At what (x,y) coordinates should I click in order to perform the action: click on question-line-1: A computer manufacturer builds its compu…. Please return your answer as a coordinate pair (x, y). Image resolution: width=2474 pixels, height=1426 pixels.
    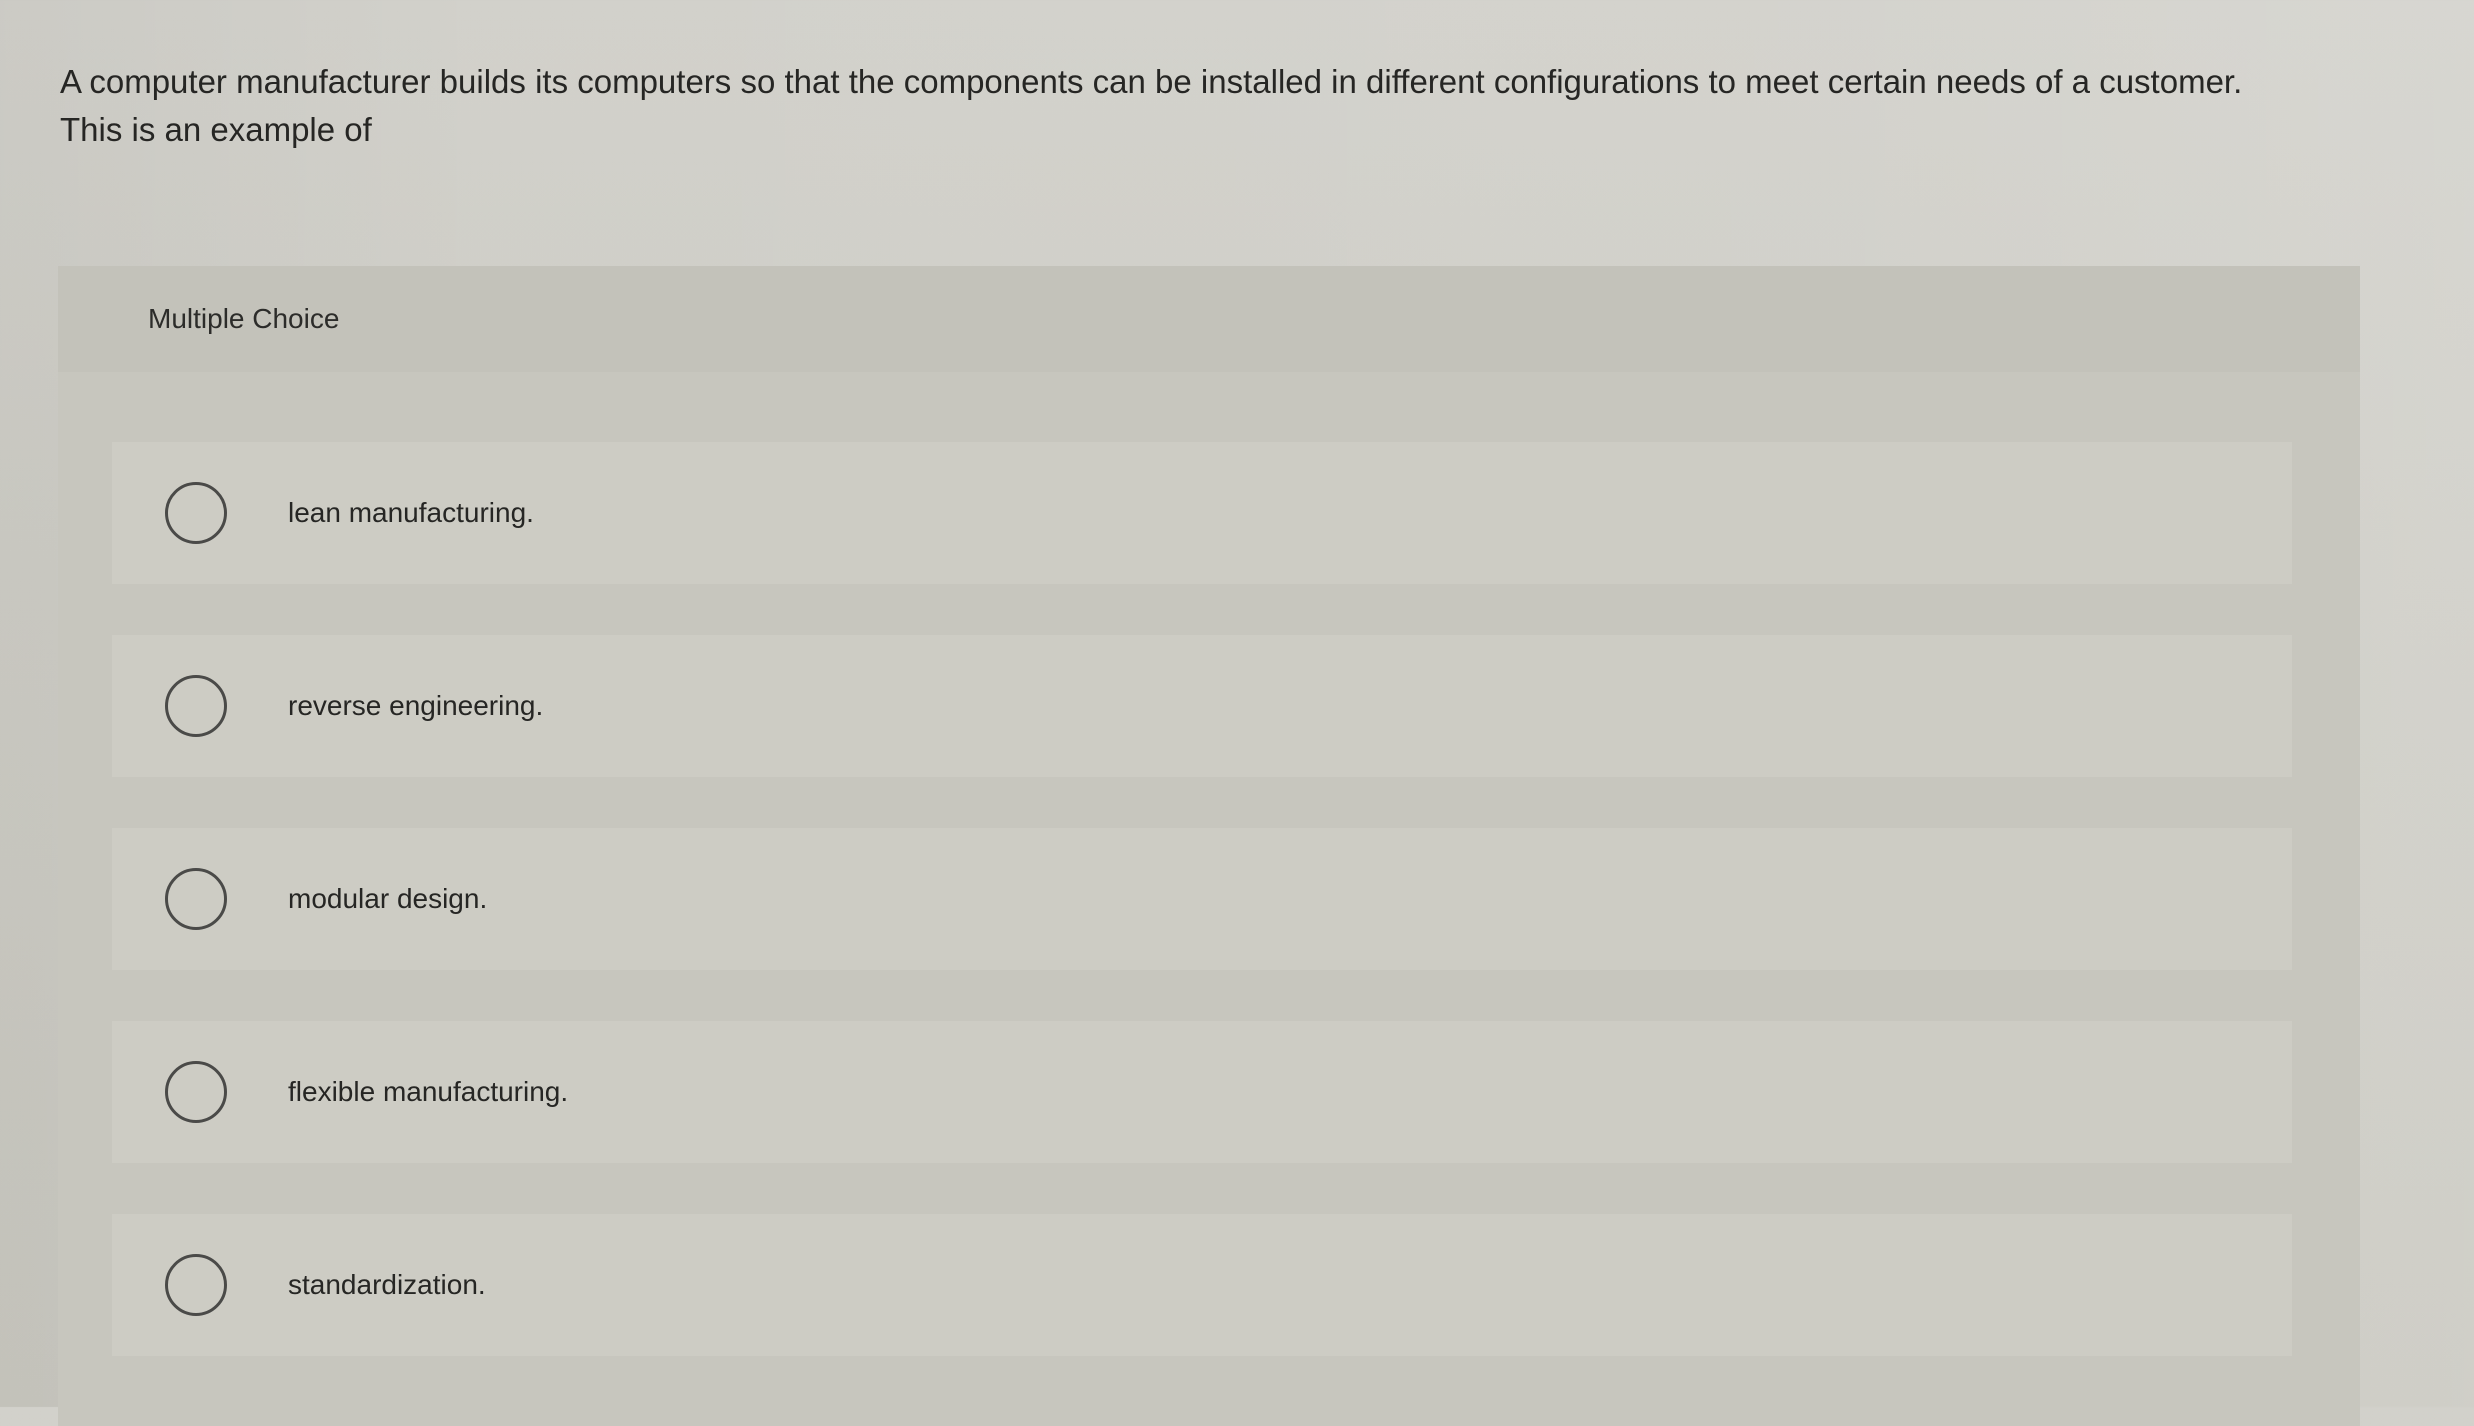
    Looking at the image, I should click on (1151, 81).